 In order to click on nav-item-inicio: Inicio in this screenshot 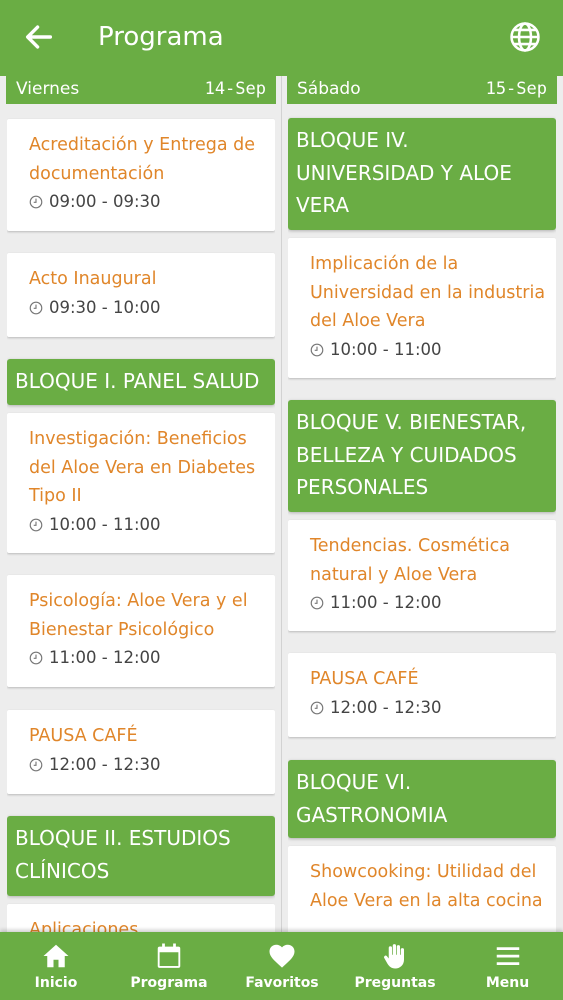, I will do `click(56, 966)`.